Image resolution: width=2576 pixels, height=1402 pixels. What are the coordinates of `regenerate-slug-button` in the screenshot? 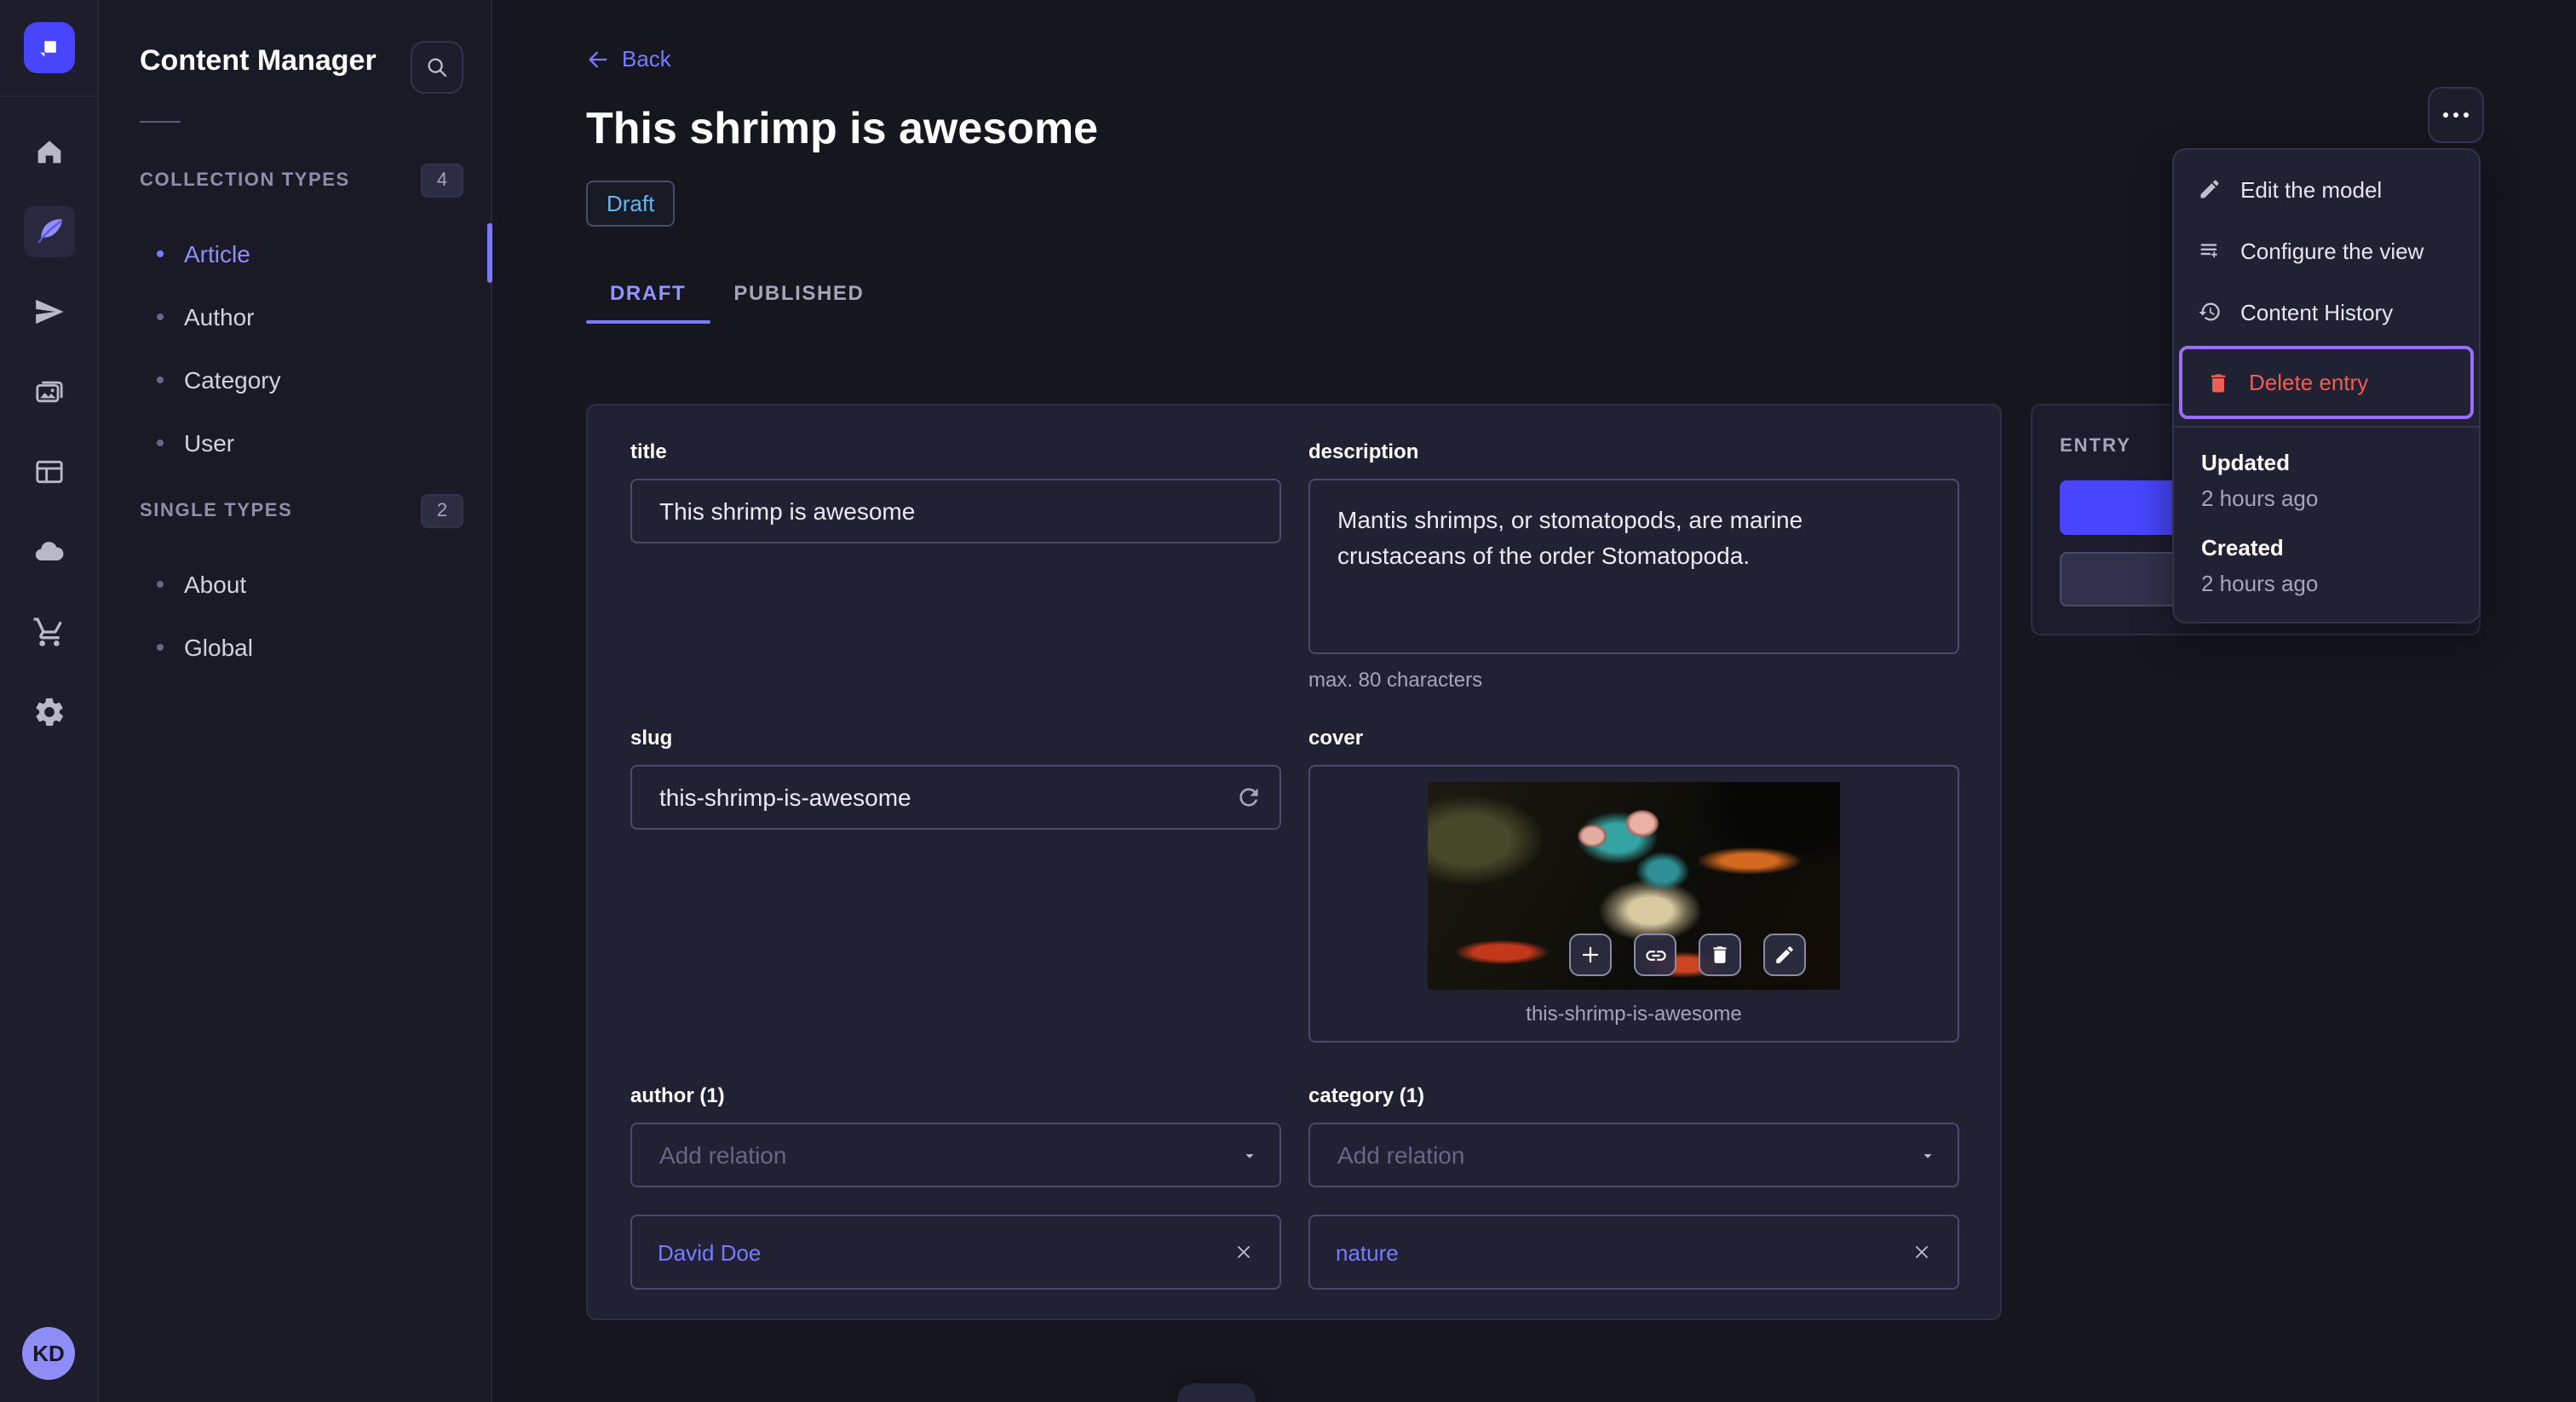 It's located at (1248, 797).